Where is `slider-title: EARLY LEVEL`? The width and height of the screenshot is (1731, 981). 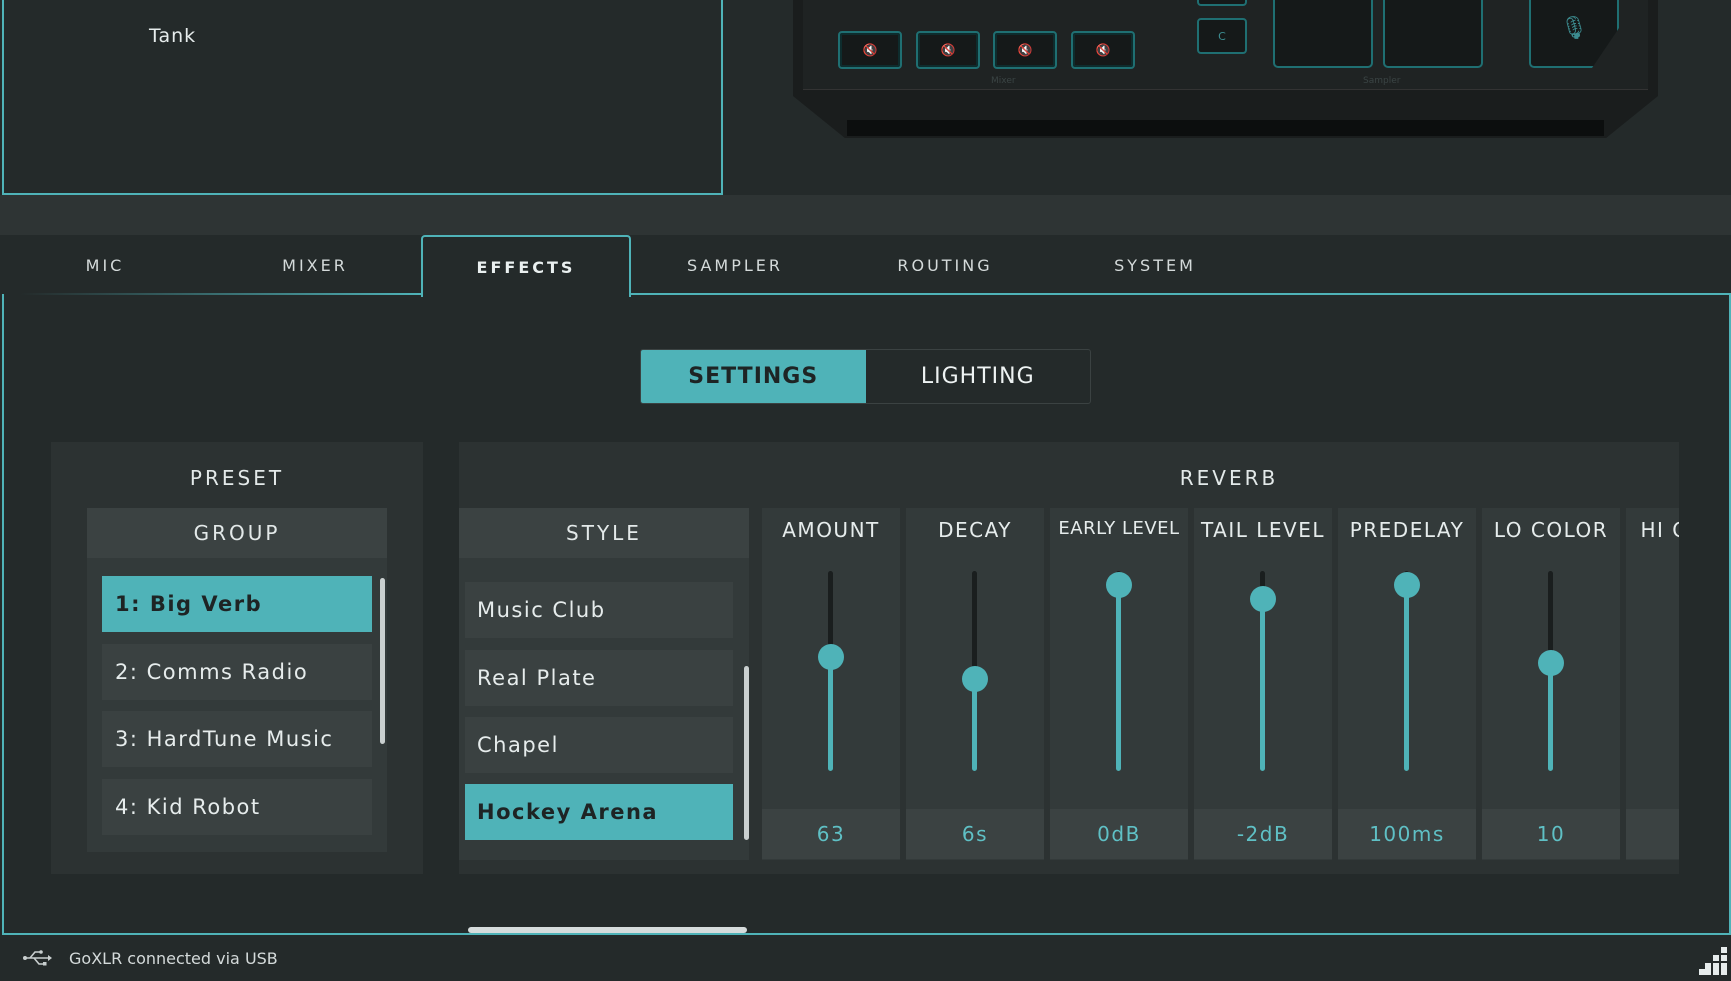
slider-title: EARLY LEVEL is located at coordinates (1119, 528).